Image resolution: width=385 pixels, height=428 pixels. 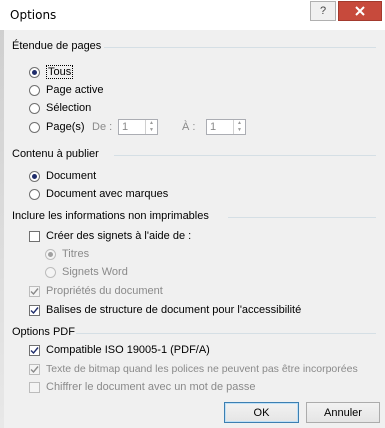 I want to click on checkbox-bookmarks-label: Créer des signets à l'aide de :, so click(x=119, y=236).